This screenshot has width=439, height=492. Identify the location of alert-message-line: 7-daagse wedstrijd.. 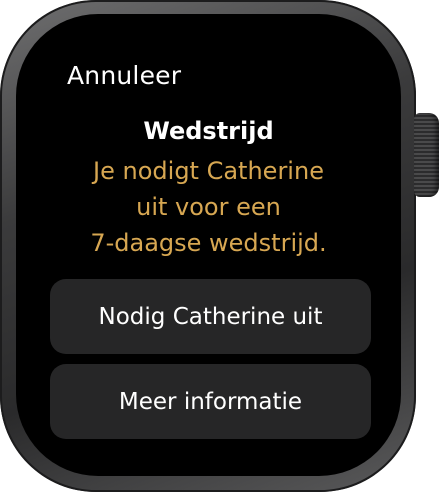
(208, 243).